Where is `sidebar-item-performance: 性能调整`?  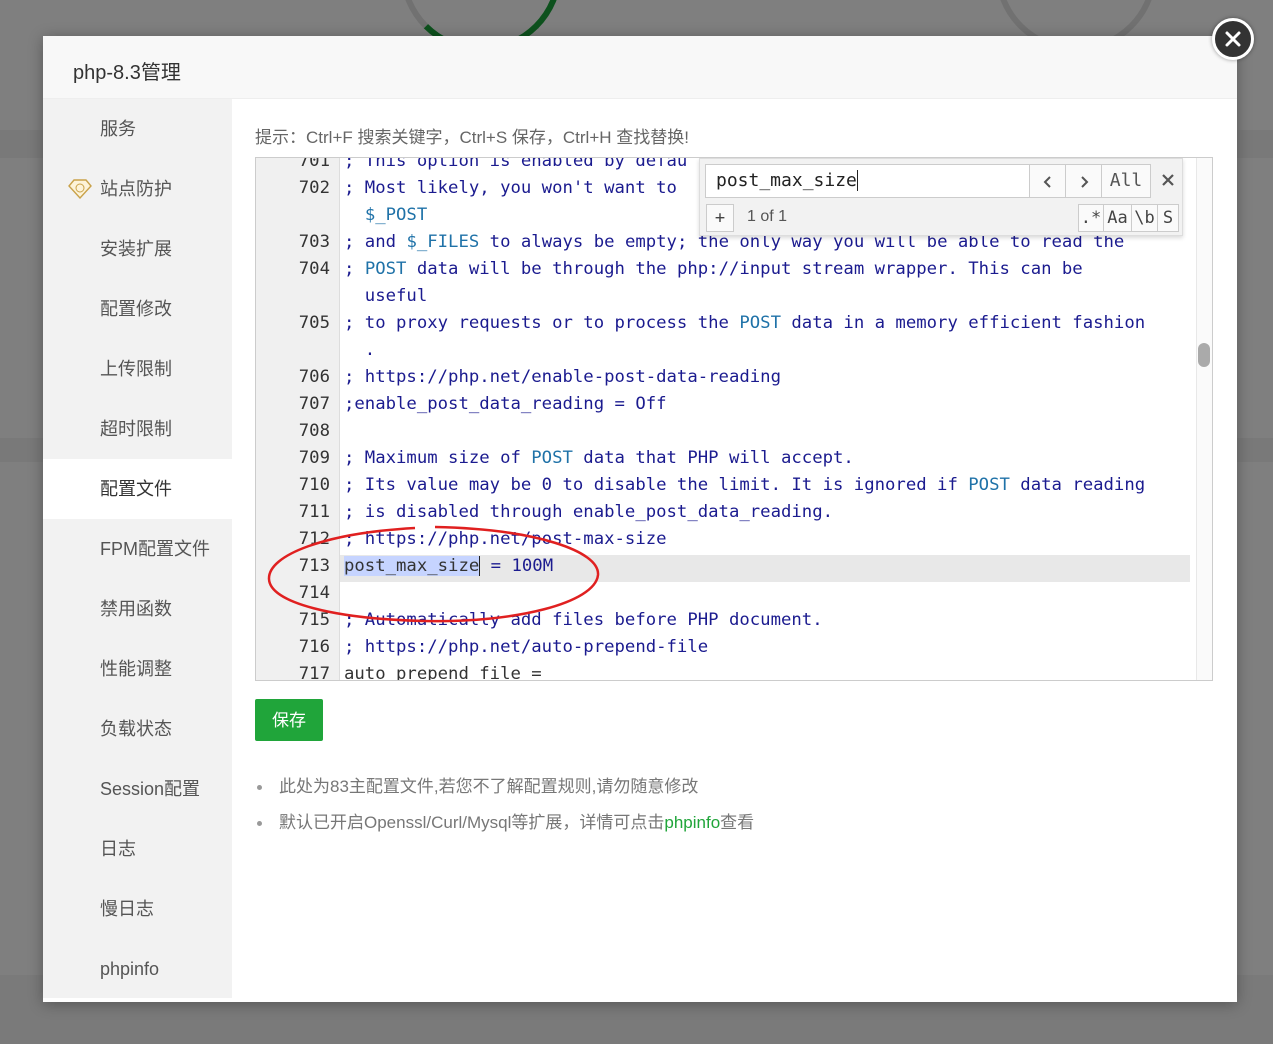 sidebar-item-performance: 性能调整 is located at coordinates (137, 669).